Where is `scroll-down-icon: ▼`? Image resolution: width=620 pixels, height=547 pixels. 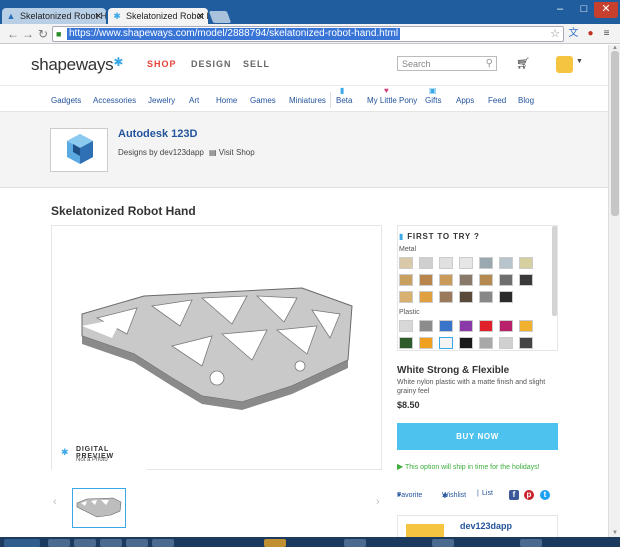
scroll-down-icon: ▼ is located at coordinates (615, 533).